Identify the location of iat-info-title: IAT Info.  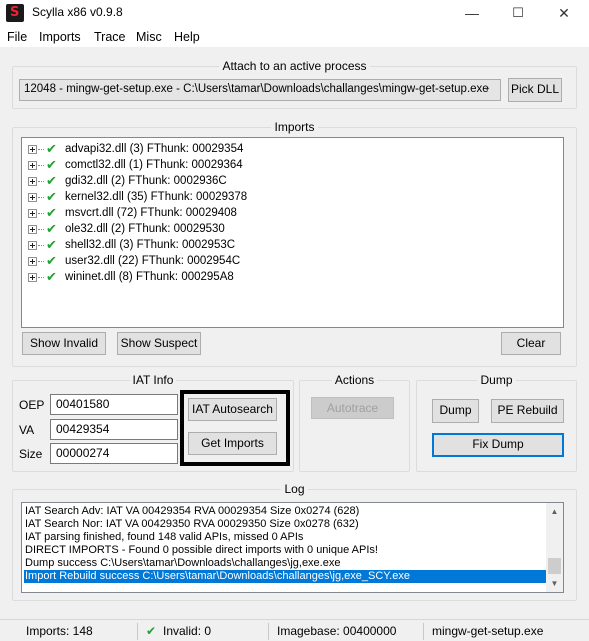
(153, 380).